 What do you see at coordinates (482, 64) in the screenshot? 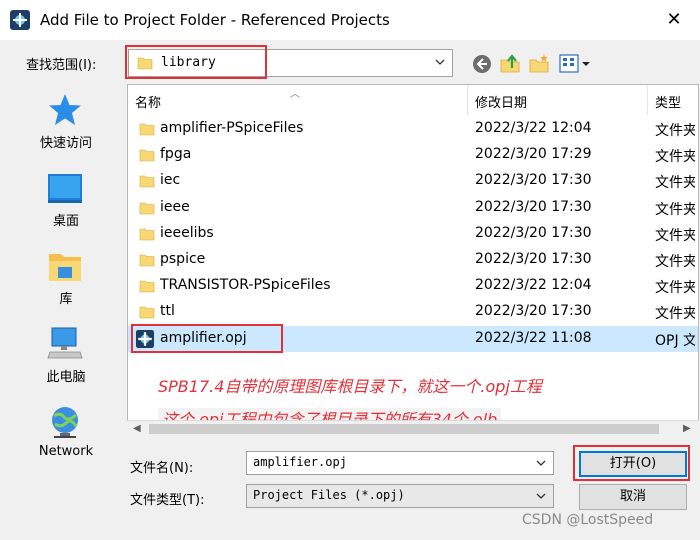
I see `back-icon` at bounding box center [482, 64].